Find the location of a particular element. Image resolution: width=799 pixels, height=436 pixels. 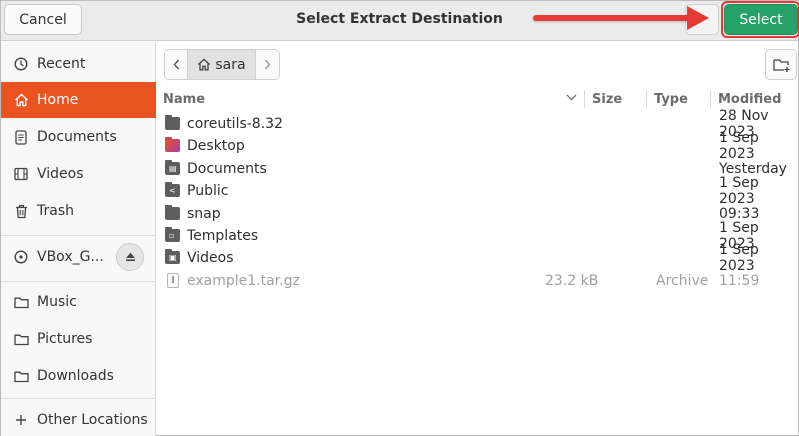

sidebar-item-pictures: Pictures is located at coordinates (78, 339).